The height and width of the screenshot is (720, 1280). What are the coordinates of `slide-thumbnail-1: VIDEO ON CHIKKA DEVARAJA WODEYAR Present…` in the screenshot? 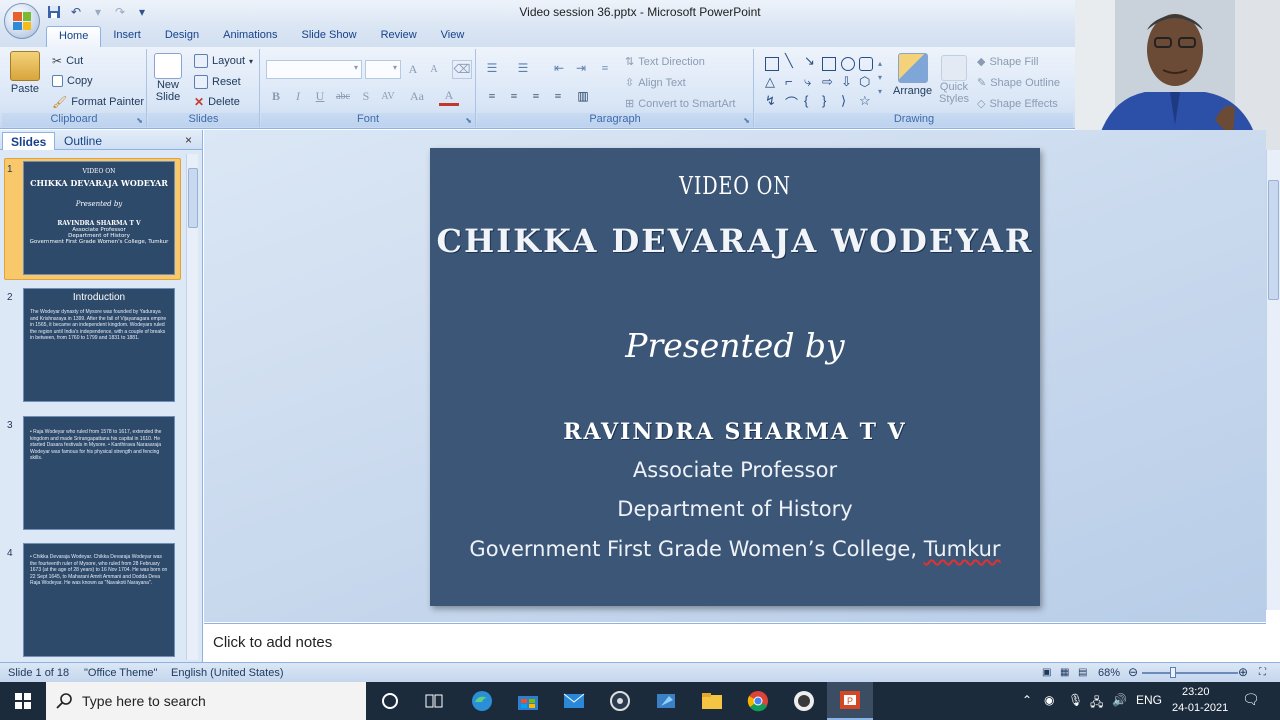 It's located at (99, 218).